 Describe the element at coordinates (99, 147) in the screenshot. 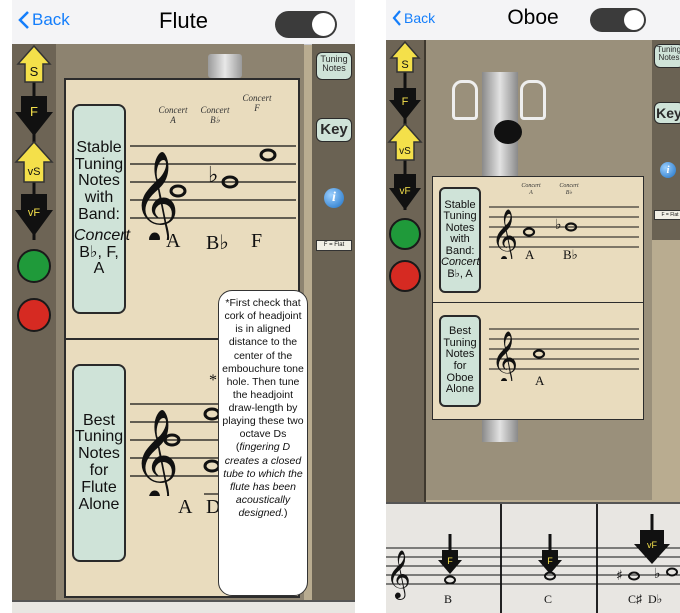

I see `label-line: Stable` at that location.